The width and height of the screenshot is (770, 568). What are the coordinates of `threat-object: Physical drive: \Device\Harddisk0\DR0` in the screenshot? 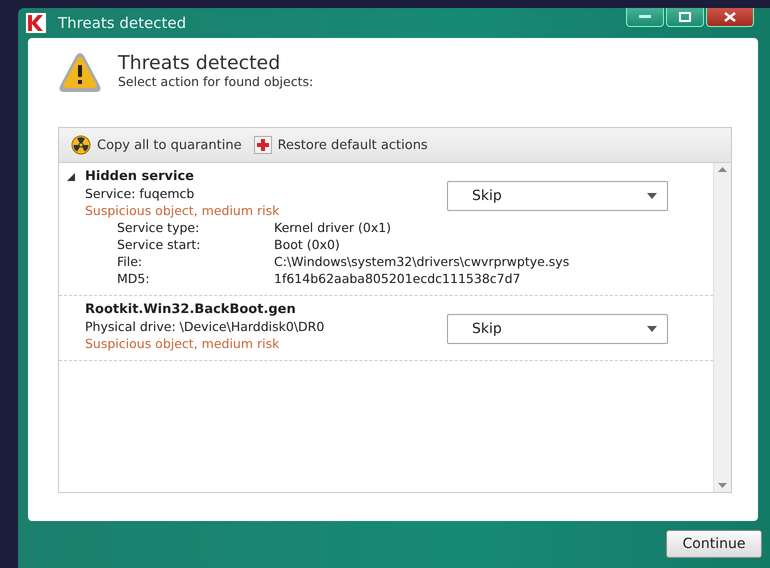 It's located at (205, 326).